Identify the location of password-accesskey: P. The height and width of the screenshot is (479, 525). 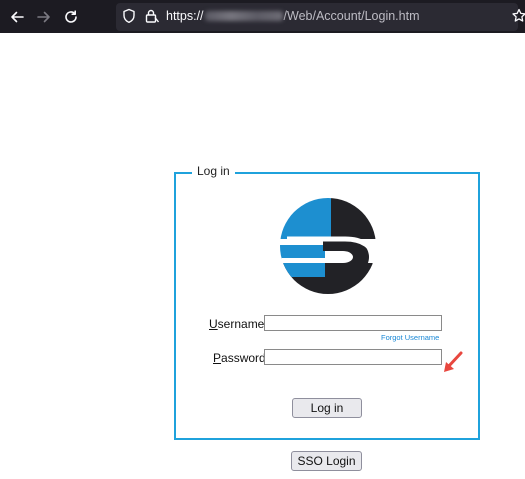
(217, 358).